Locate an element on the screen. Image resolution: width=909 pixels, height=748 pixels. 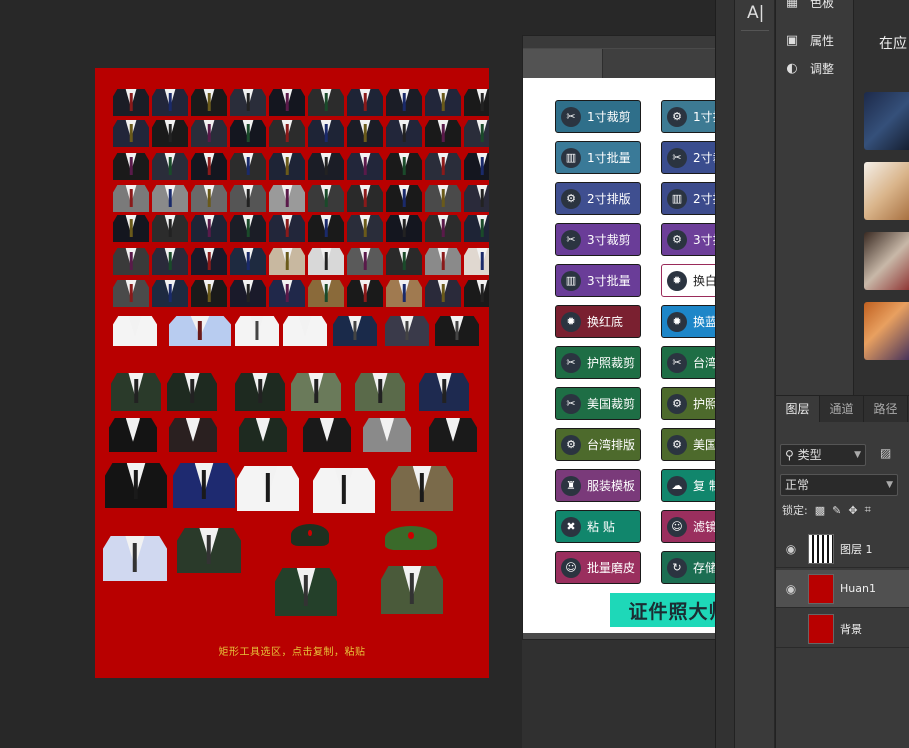
layer-row: ◉ Huan1 is located at coordinates (842, 589).